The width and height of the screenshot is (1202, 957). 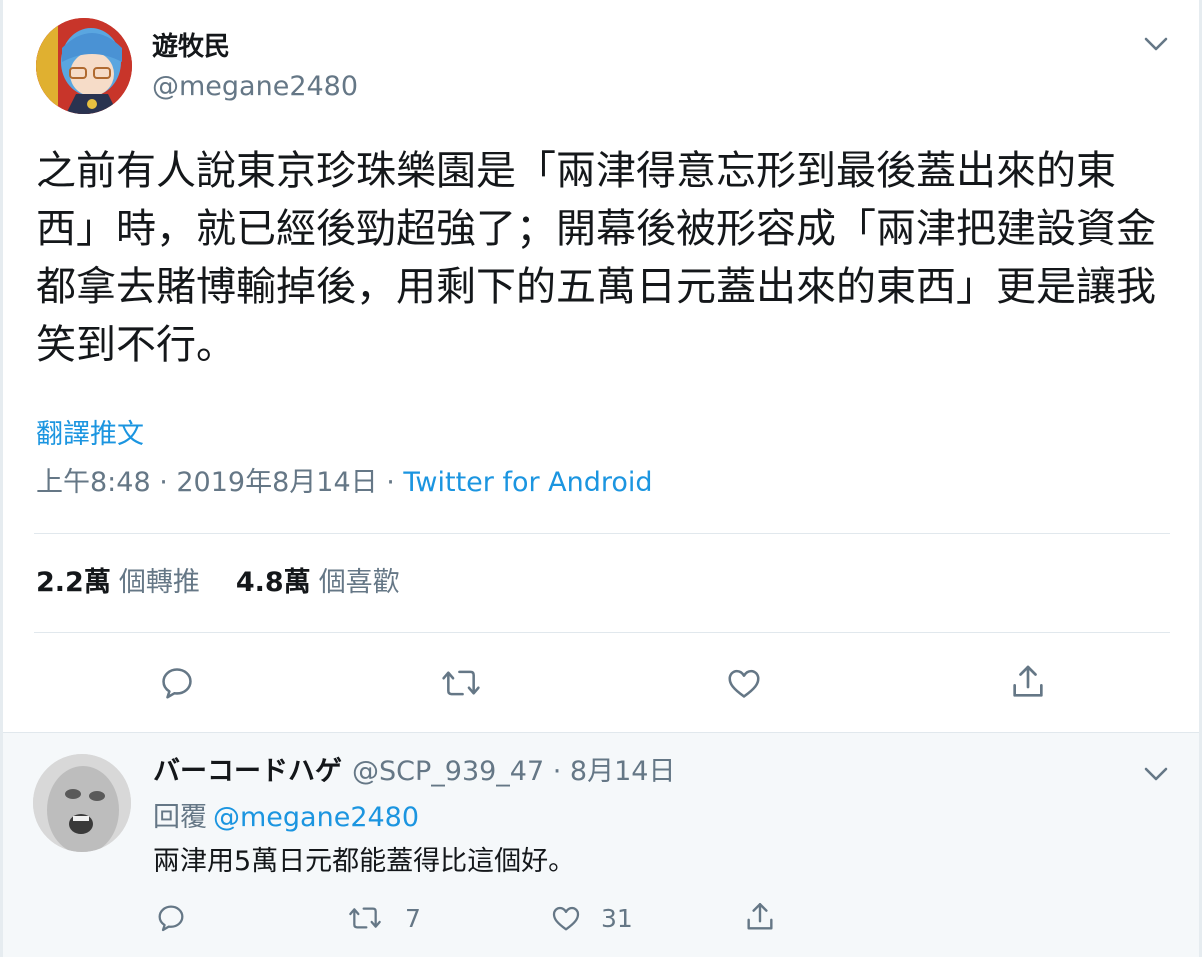 What do you see at coordinates (413, 919) in the screenshot?
I see `reply-retweet-count: 7` at bounding box center [413, 919].